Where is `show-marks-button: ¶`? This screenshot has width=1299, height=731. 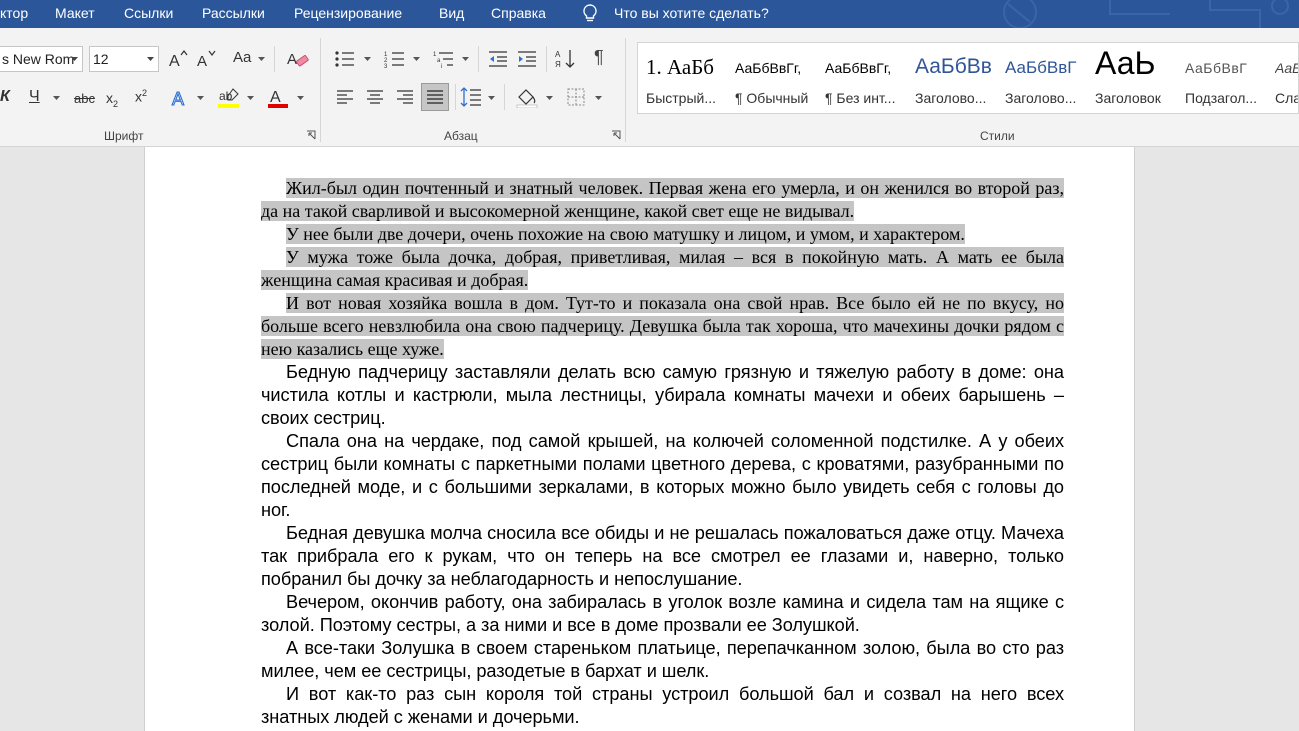 show-marks-button: ¶ is located at coordinates (599, 57).